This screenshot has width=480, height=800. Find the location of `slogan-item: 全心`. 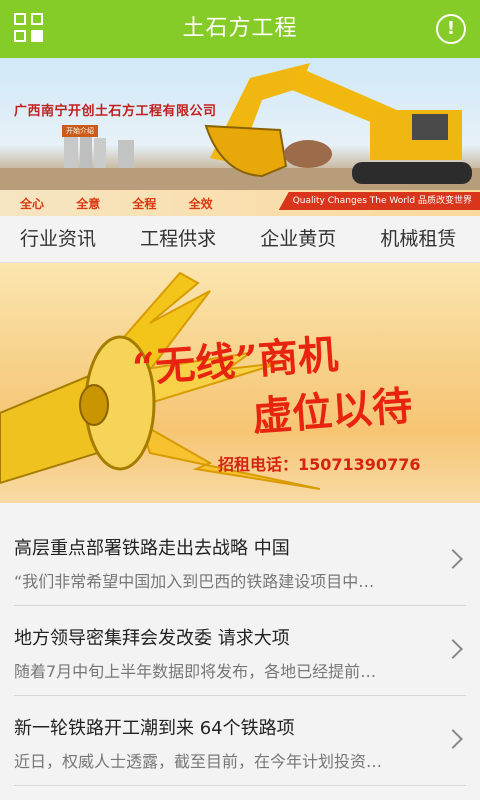

slogan-item: 全心 is located at coordinates (32, 204).